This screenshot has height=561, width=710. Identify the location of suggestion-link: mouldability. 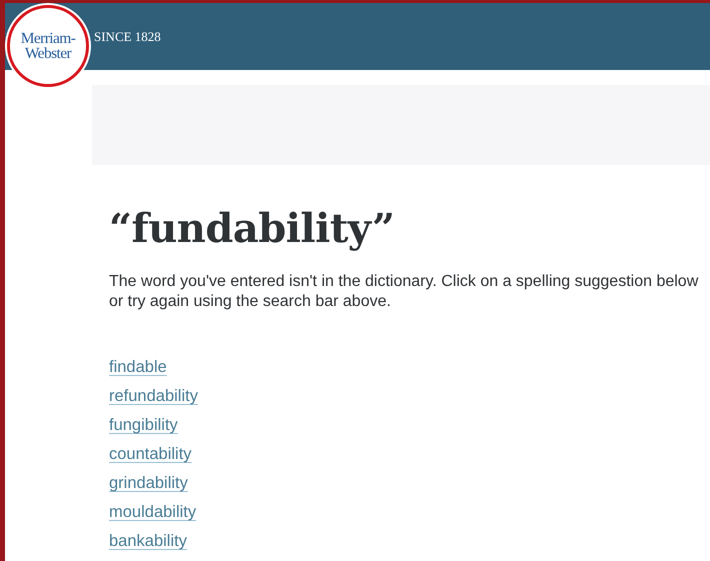
(152, 512).